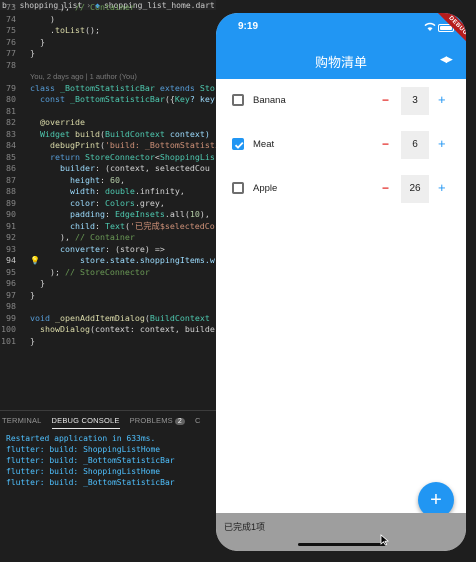  I want to click on tab-more: C, so click(198, 420).